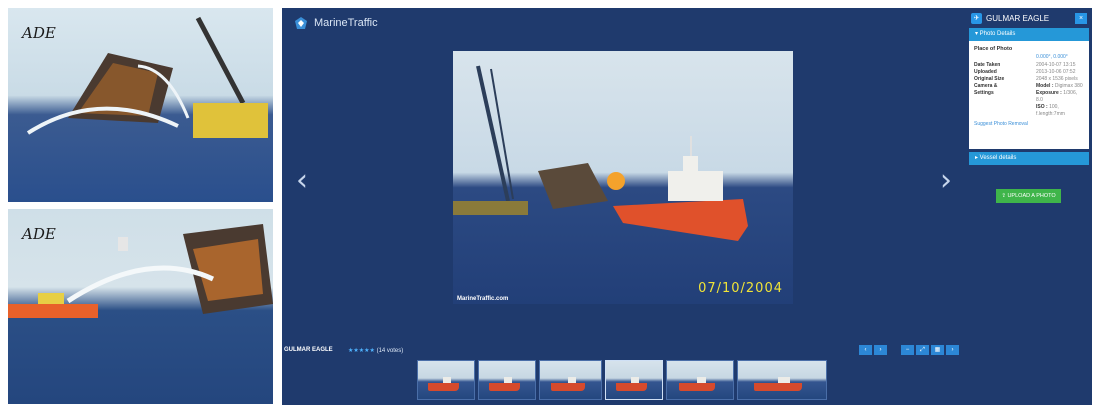 This screenshot has width=1100, height=412. Describe the element at coordinates (346, 23) in the screenshot. I see `brand-name: MarineTraffic` at that location.